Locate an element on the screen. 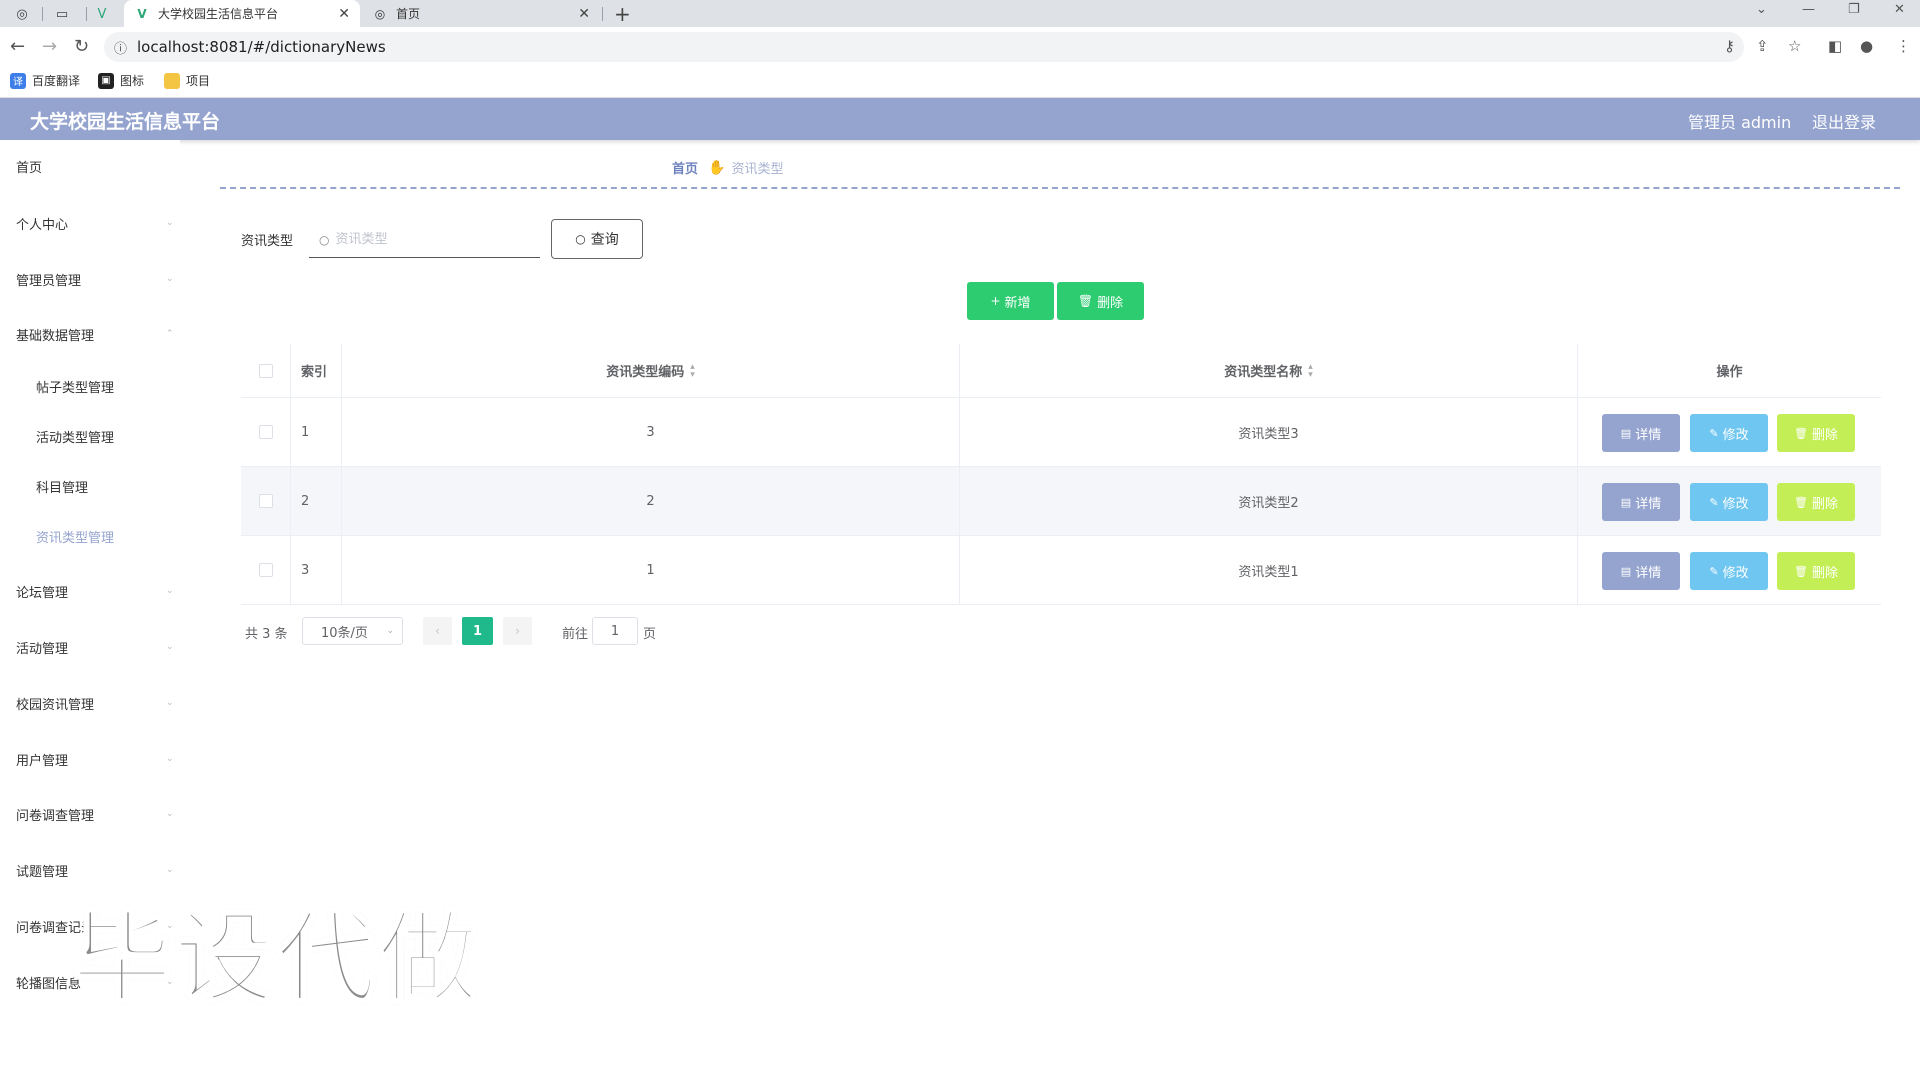 The image size is (1920, 1072). column-name: 资讯类型名称 ▴ ▾ is located at coordinates (1269, 370).